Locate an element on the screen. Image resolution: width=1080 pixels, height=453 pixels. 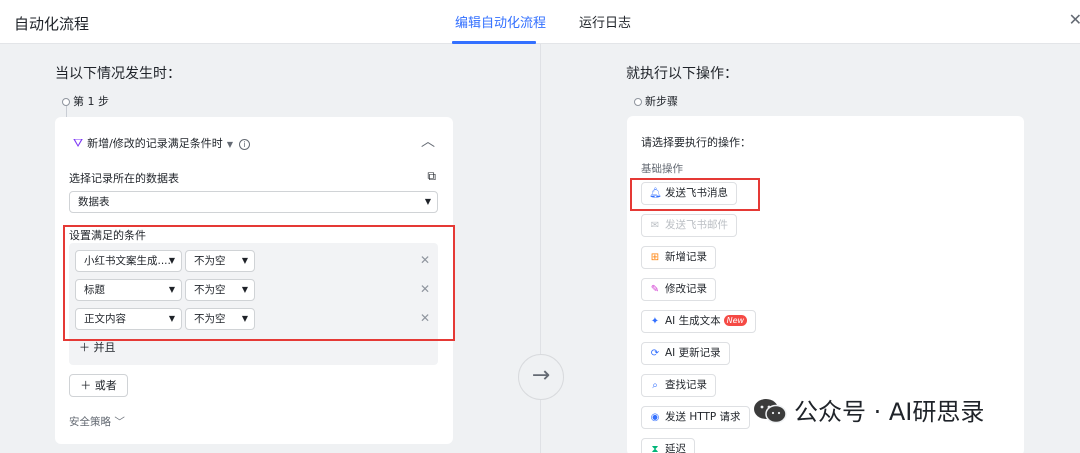
globe-icon: ◉ is located at coordinates (655, 417).